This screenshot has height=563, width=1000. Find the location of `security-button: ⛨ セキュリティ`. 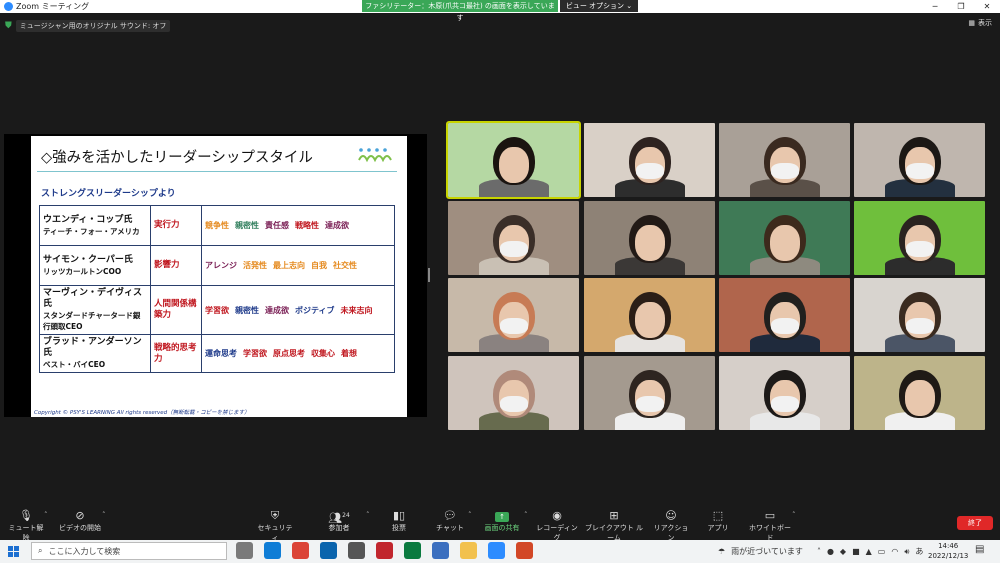

security-button: ⛨ セキュリティ is located at coordinates (275, 524).